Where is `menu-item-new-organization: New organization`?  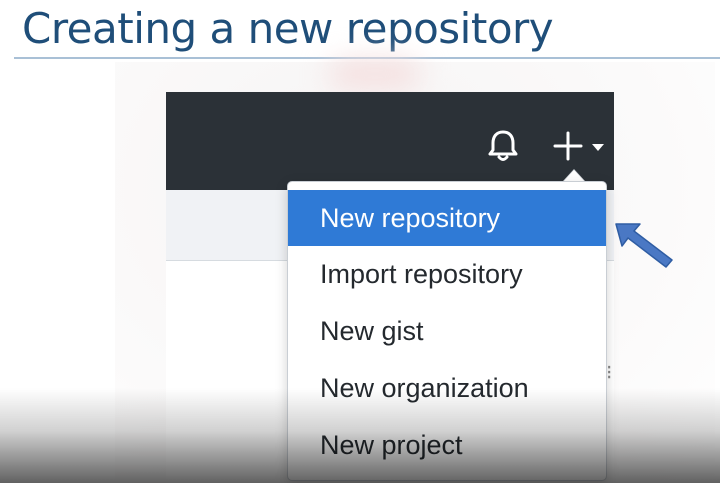
menu-item-new-organization: New organization is located at coordinates (447, 388).